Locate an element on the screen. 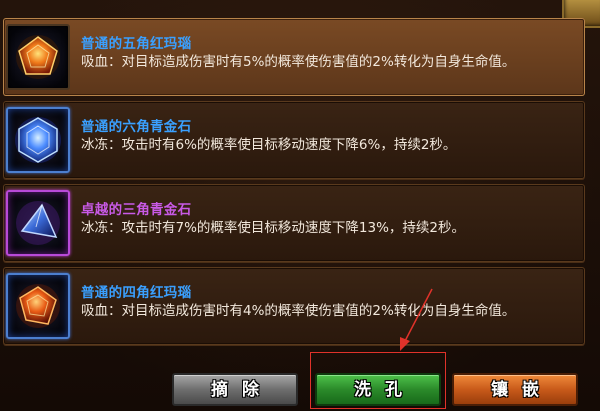  gem-description: 冰冻：攻击时有6%的概率使目标移动速度下降6%，持续2秒。 is located at coordinates (269, 145).